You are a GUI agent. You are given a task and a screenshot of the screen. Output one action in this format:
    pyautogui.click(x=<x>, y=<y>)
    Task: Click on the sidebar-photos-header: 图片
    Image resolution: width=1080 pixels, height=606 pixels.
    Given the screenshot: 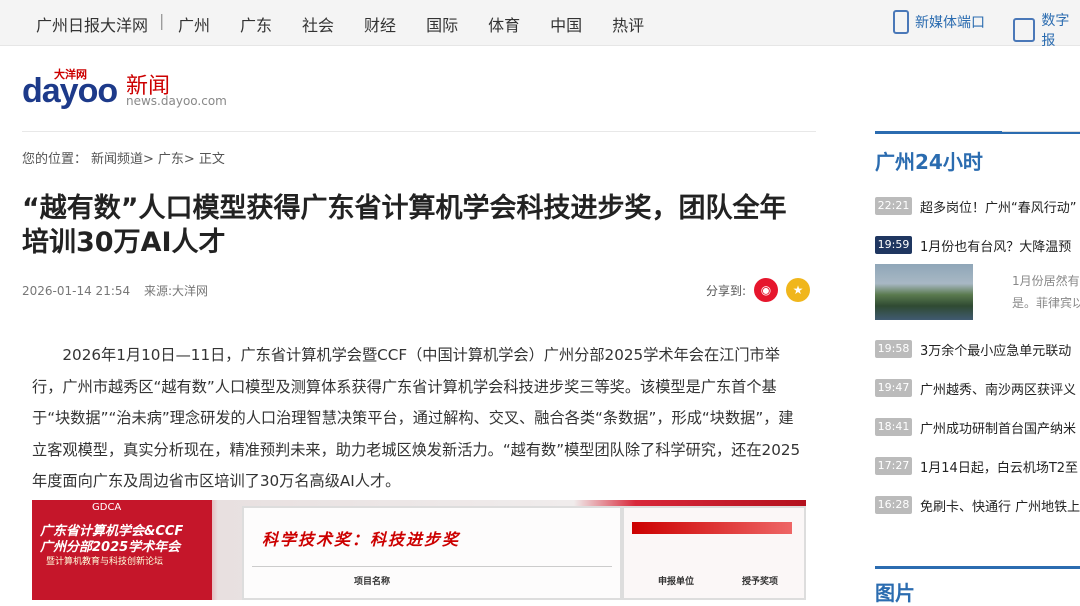 What is the action you would take?
    pyautogui.click(x=977, y=585)
    